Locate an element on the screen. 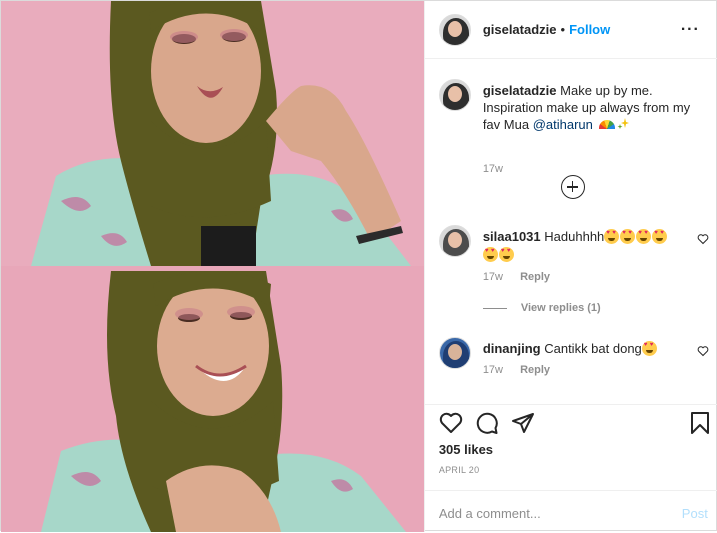 The width and height of the screenshot is (717, 533). heart-icon is located at coordinates (451, 423).